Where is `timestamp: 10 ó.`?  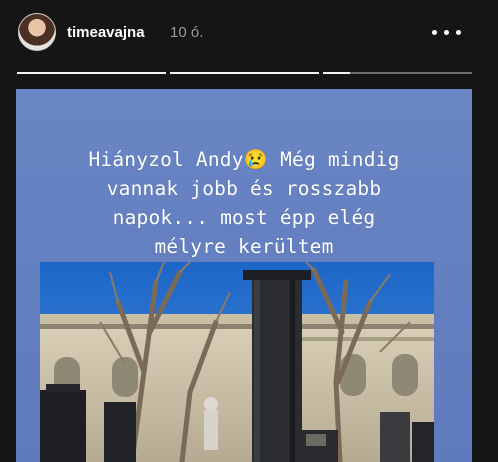
timestamp: 10 ó. is located at coordinates (187, 32).